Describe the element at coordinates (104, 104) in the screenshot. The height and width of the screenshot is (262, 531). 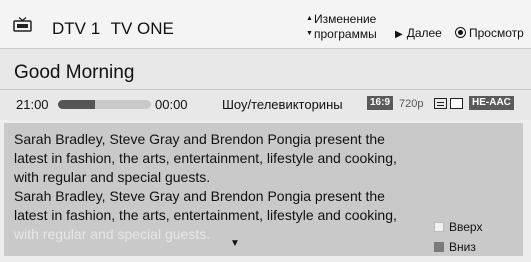
I see `program-progress-bar` at that location.